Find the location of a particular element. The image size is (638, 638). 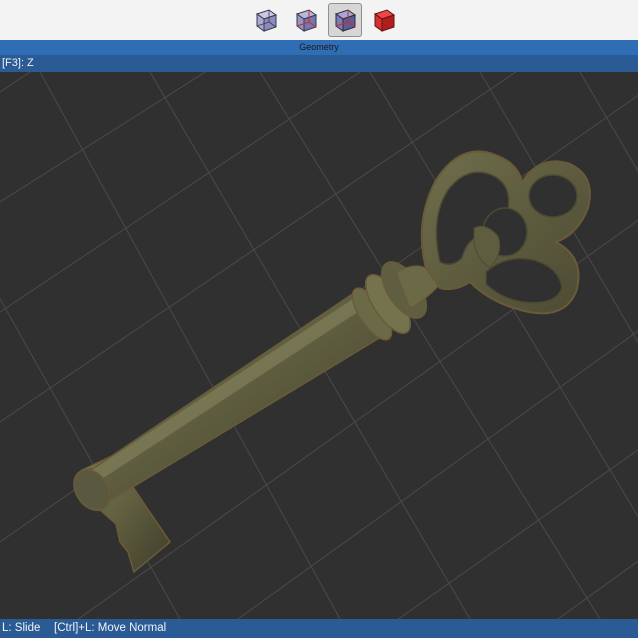

wireframe-cube-button is located at coordinates (266, 20).